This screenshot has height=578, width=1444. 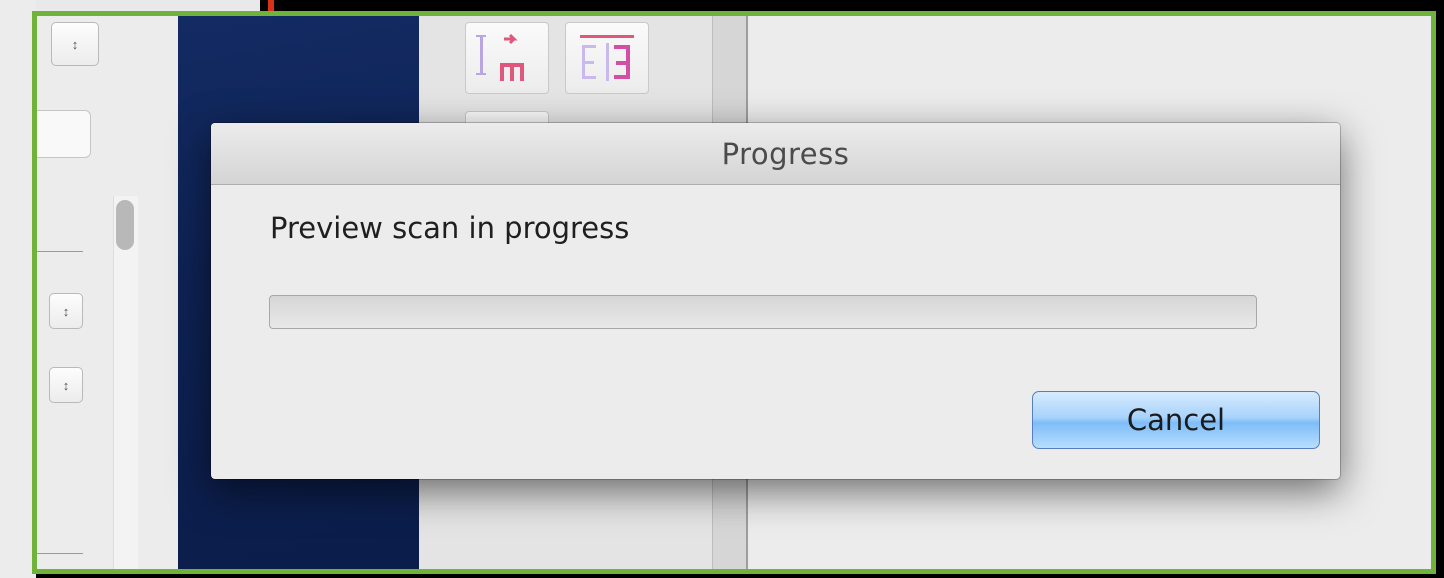 I want to click on stepper-3: ↕, so click(x=66, y=385).